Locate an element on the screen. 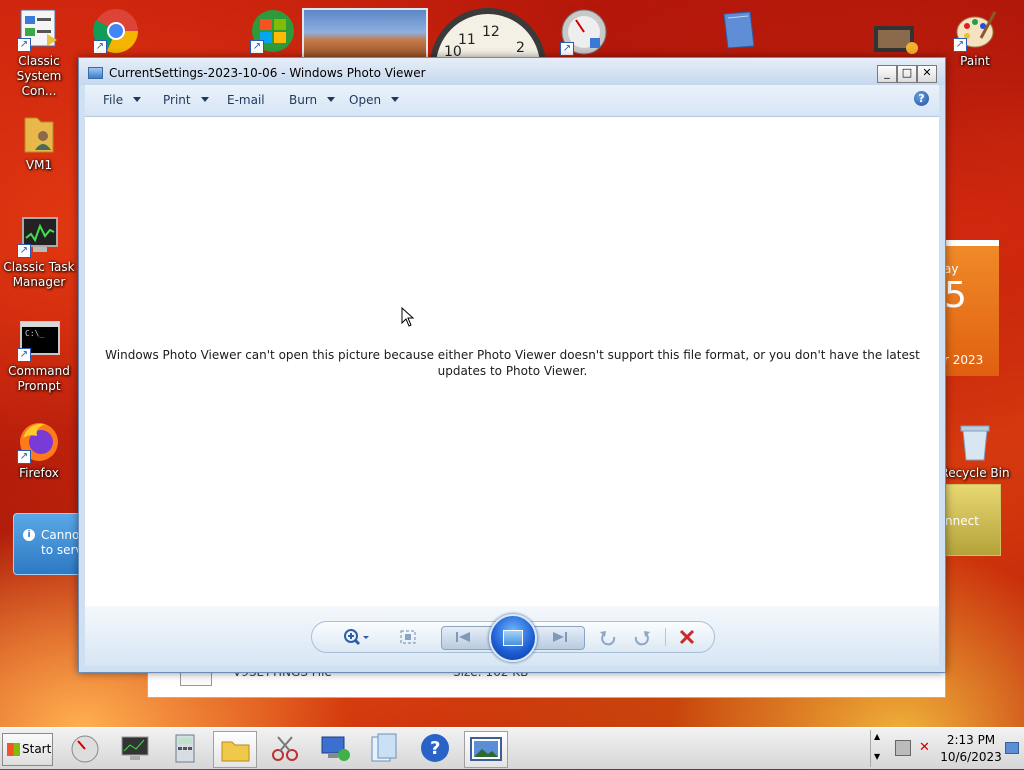  desktop-icon-label: Recycle Bin is located at coordinates (975, 473).